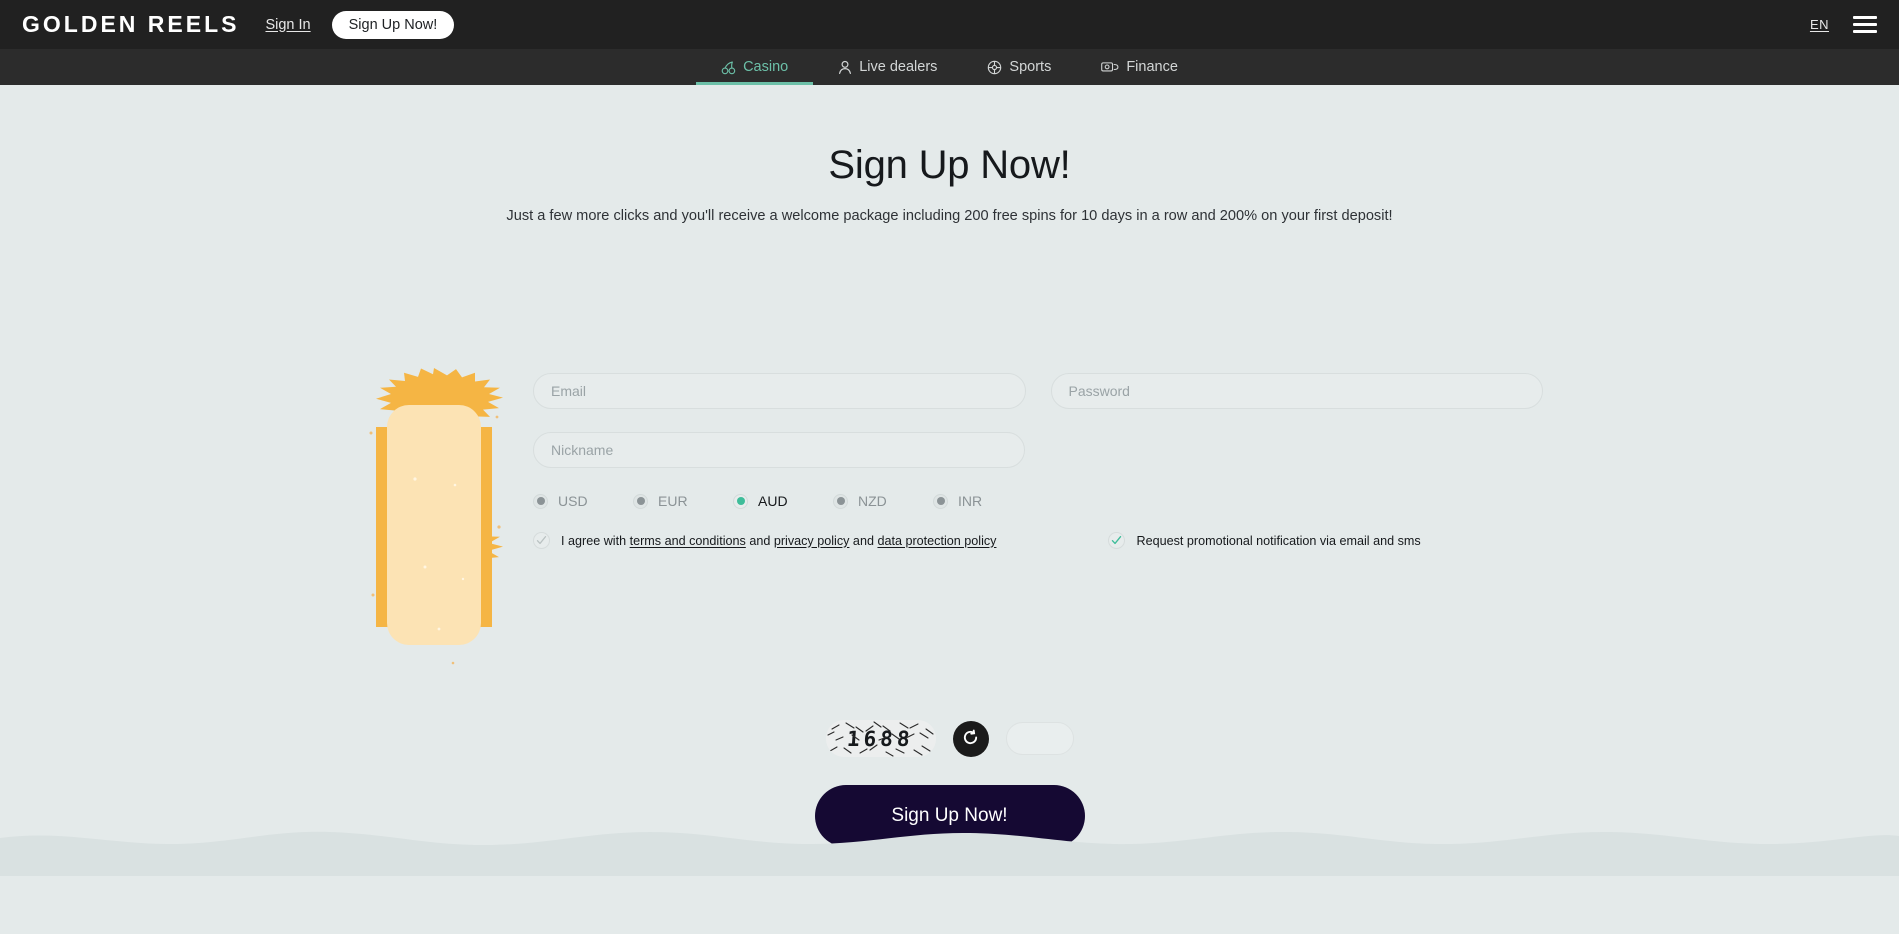 The height and width of the screenshot is (934, 1899). I want to click on sign-in-link: Sign In, so click(287, 25).